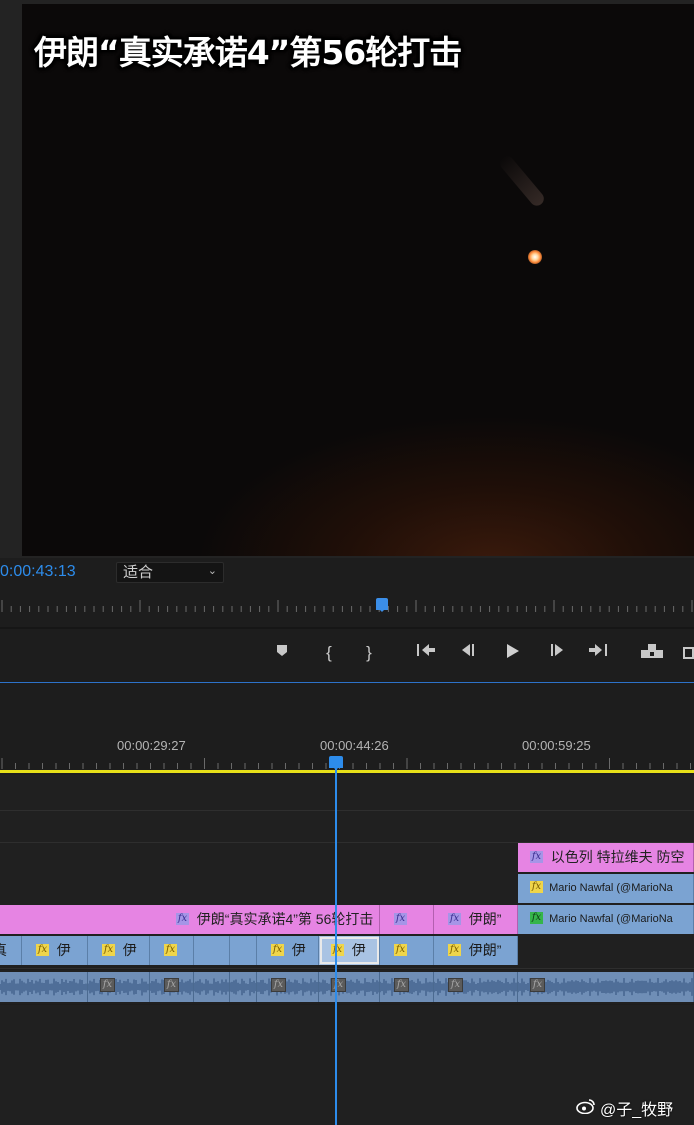 This screenshot has height=1125, width=694. Describe the element at coordinates (617, 857) in the screenshot. I see `clip-label: 以色列 特拉维夫 防空` at that location.